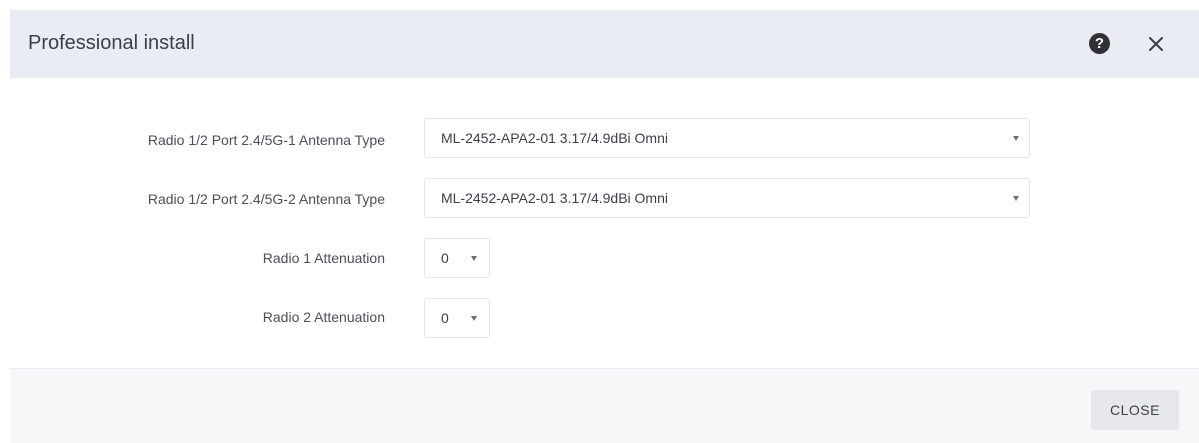 The image size is (1199, 443). Describe the element at coordinates (727, 138) in the screenshot. I see `antenna-type-1-select: ML-2452-APA2-01 3.17/4.9dBi Omni` at that location.